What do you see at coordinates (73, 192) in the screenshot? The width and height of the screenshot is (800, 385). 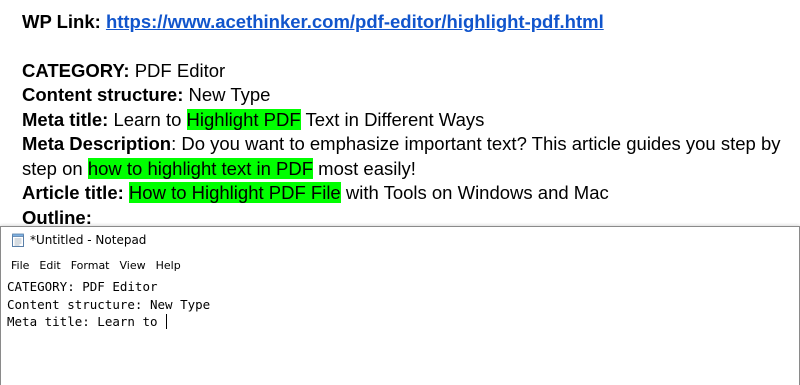 I see `article-title-label: Article title:` at bounding box center [73, 192].